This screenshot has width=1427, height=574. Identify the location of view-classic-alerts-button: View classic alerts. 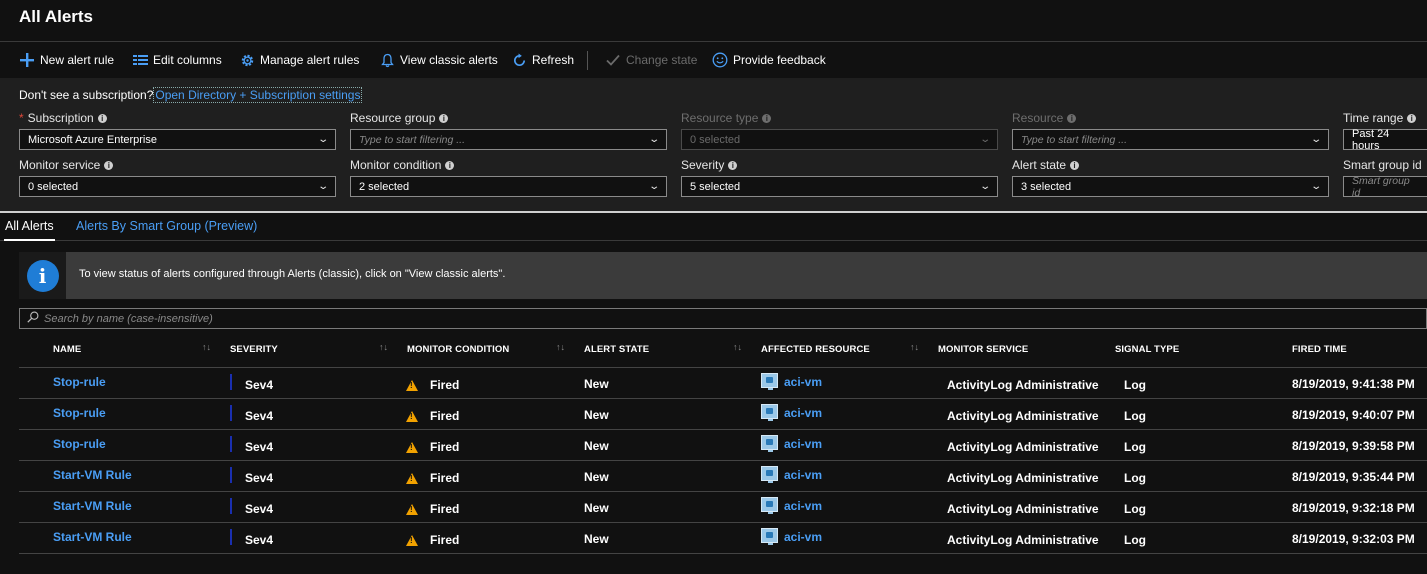
(438, 60).